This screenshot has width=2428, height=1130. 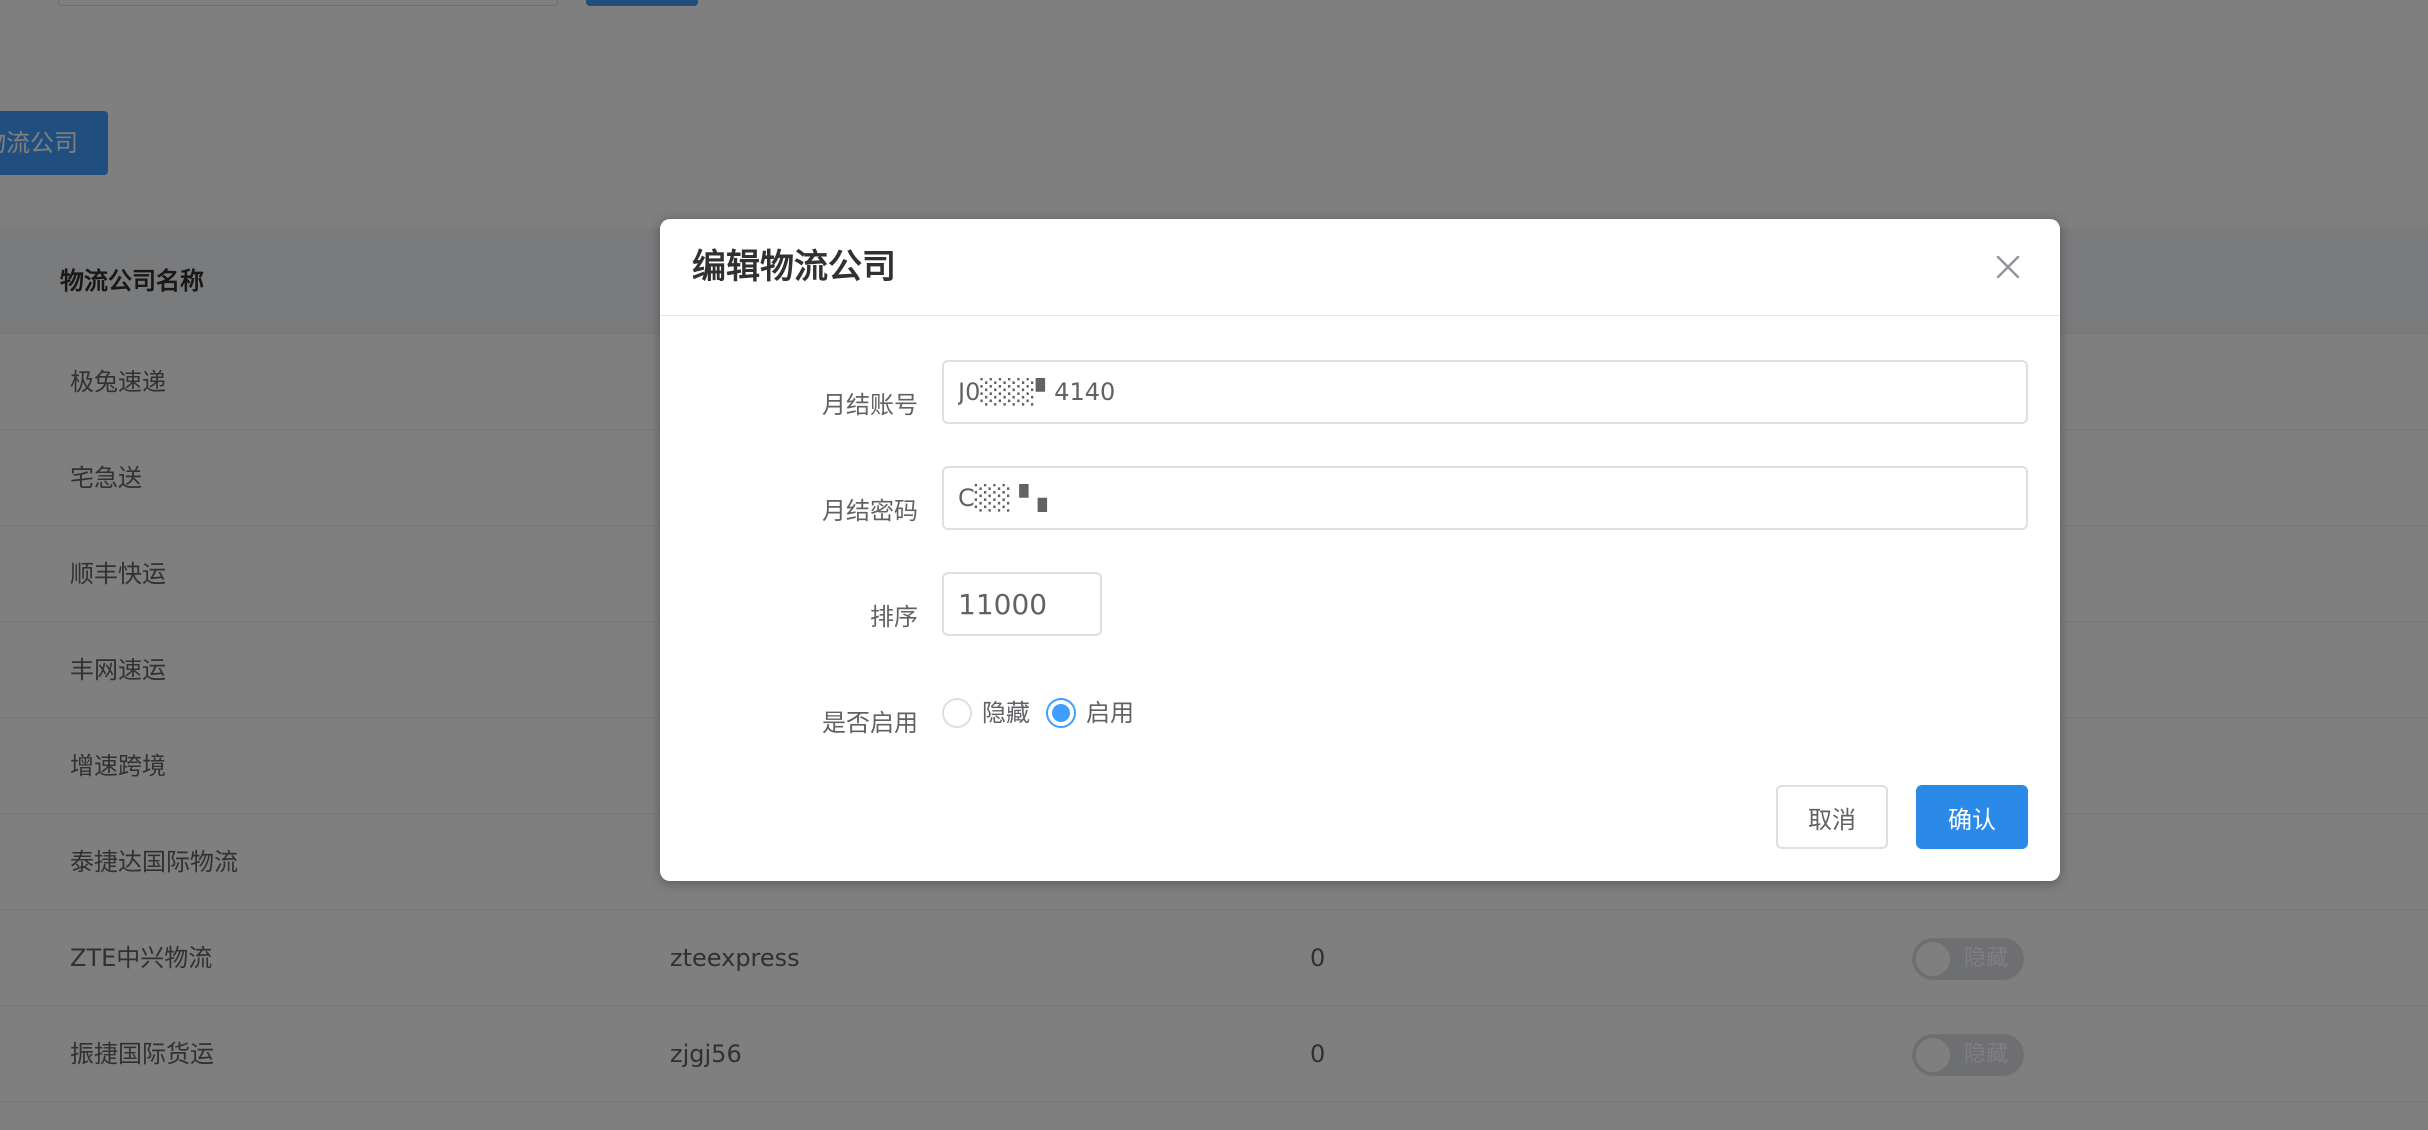 I want to click on enabled-radio-group: 隐藏 启用, so click(x=1092, y=713).